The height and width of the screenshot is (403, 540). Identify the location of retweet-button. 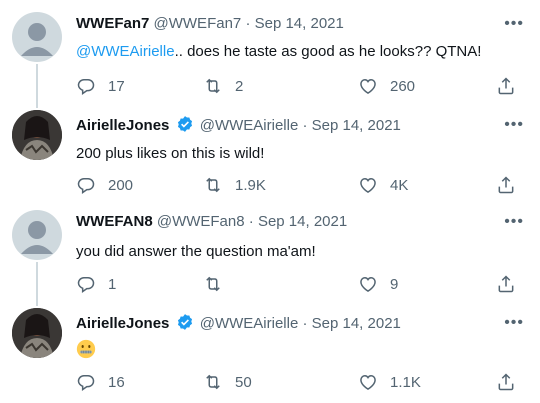
(219, 284).